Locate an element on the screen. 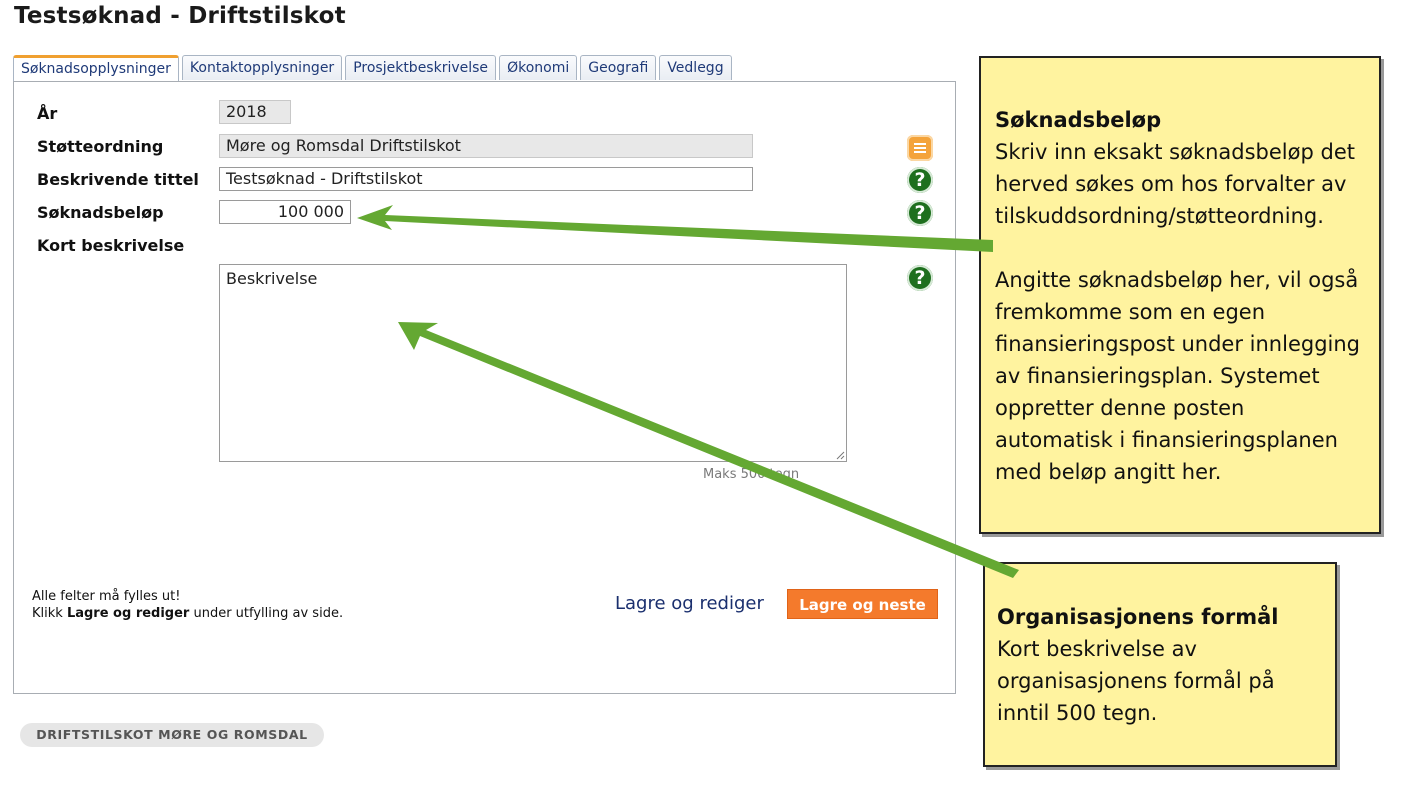  note-icon is located at coordinates (920, 148).